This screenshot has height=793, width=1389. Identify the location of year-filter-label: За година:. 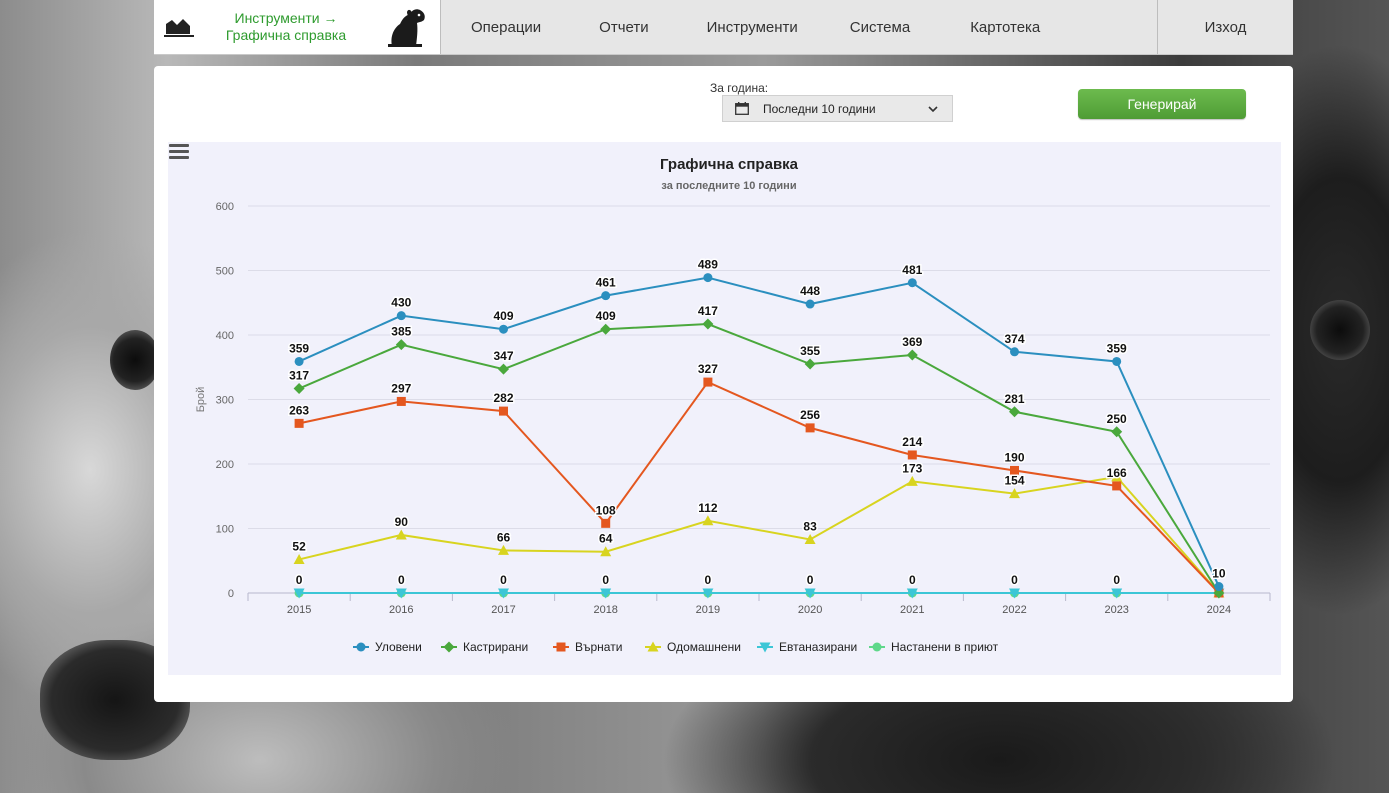
(739, 88).